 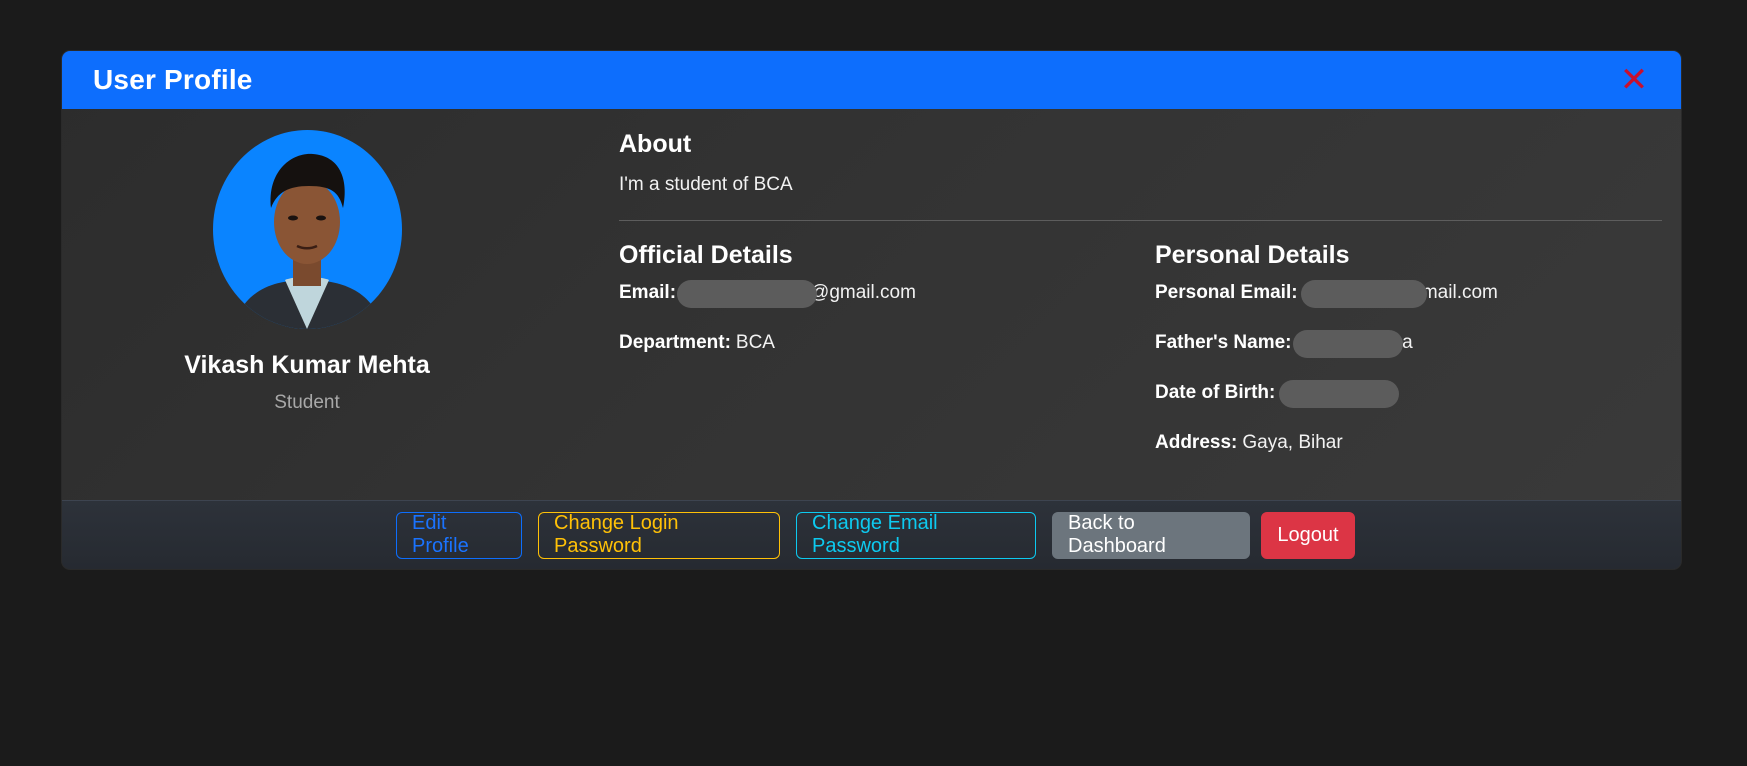 I want to click on change-email-password-button: Change Email Password, so click(x=916, y=535).